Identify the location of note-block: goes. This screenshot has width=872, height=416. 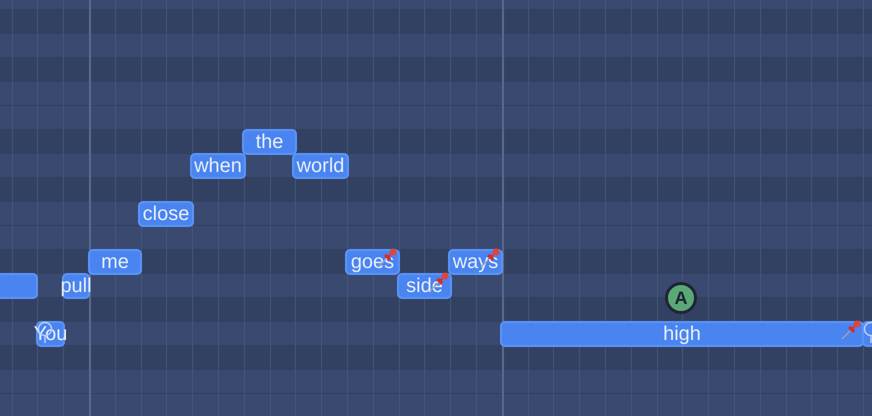
(372, 262).